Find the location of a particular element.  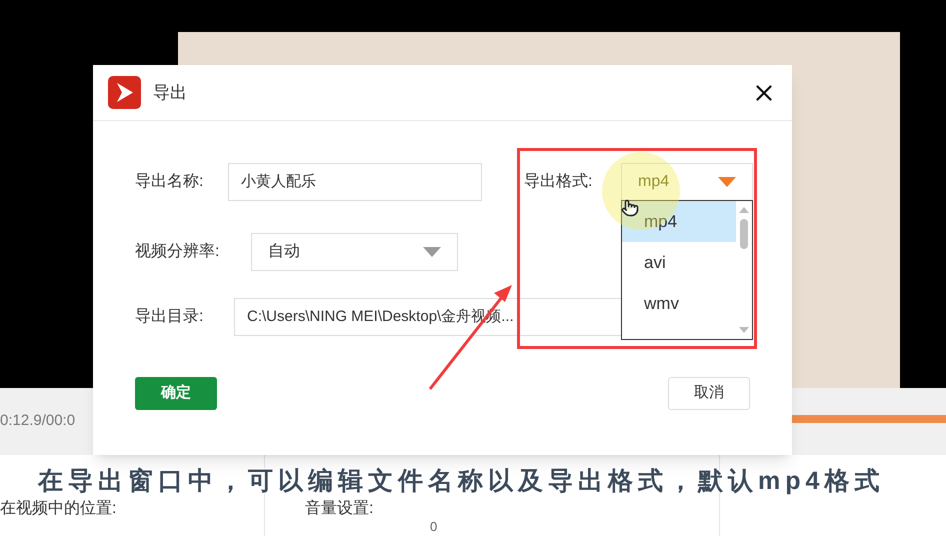

scroll-up-icon is located at coordinates (744, 210).